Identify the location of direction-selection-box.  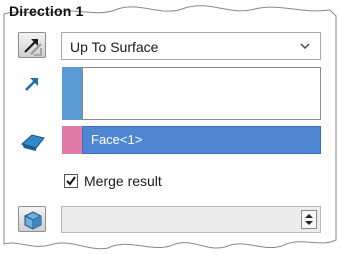
(201, 93).